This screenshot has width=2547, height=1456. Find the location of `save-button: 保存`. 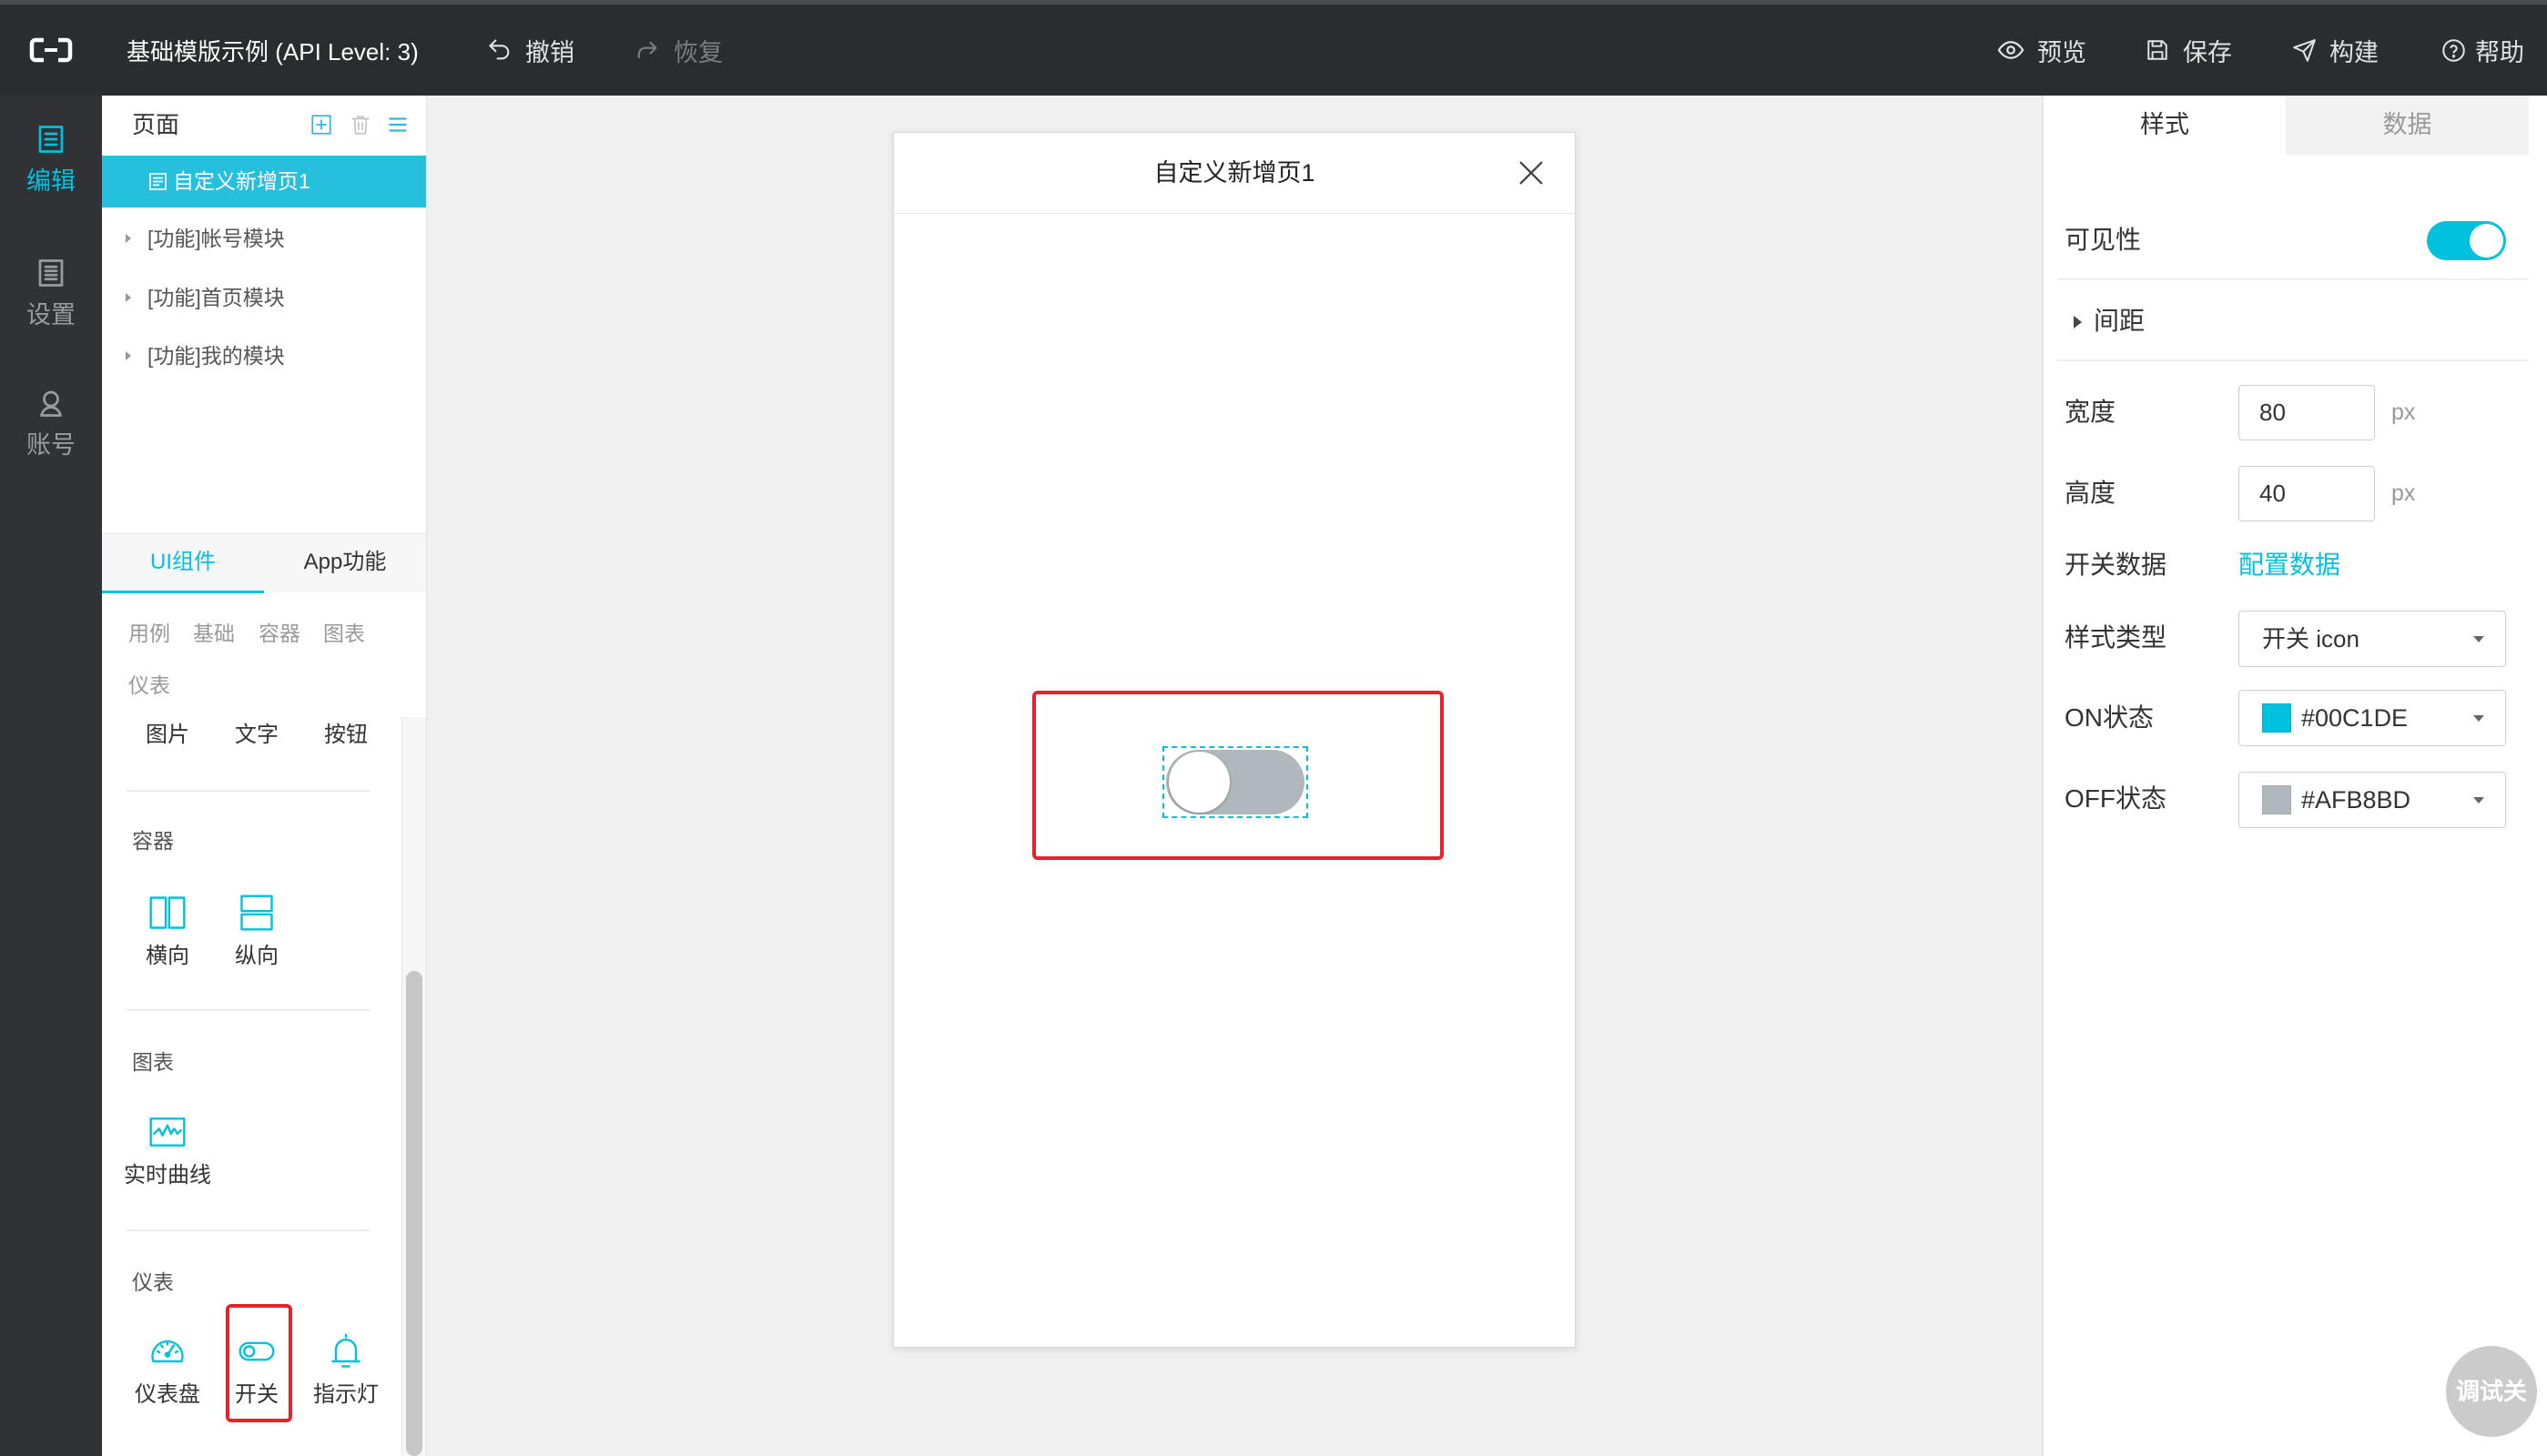

save-button: 保存 is located at coordinates (2189, 50).